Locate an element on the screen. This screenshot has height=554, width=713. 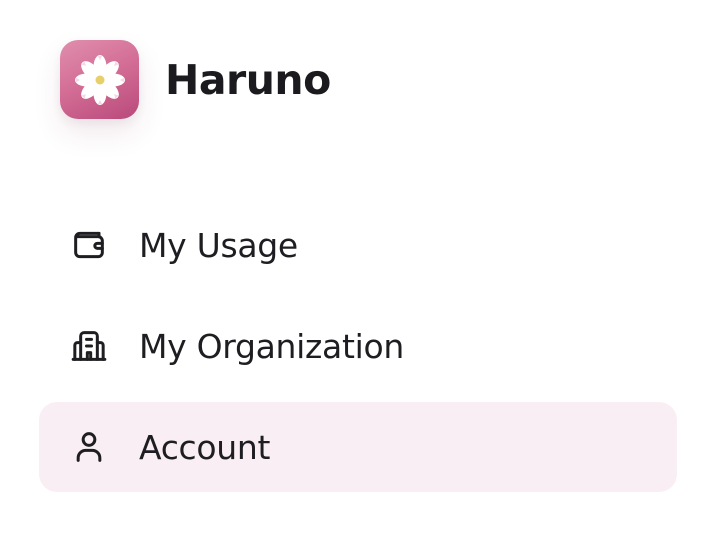
app-name: Haruno is located at coordinates (248, 79).